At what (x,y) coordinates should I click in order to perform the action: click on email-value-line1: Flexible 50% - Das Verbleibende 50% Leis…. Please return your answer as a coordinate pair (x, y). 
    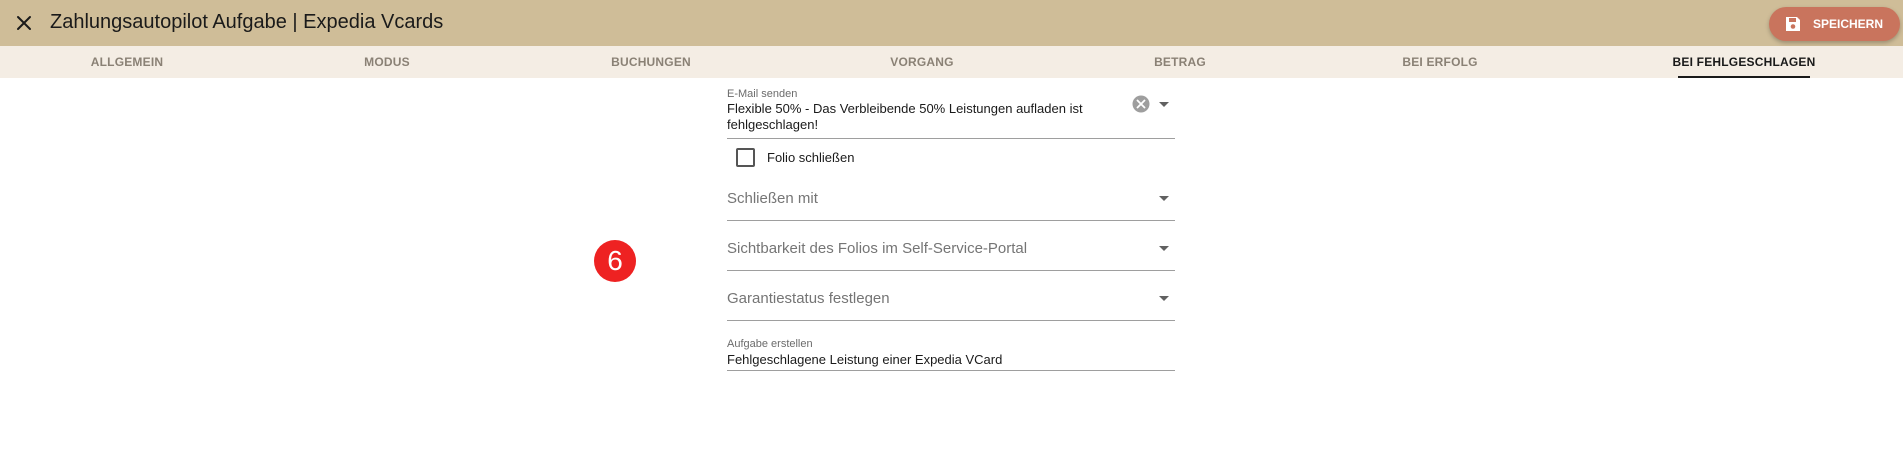
    Looking at the image, I should click on (905, 108).